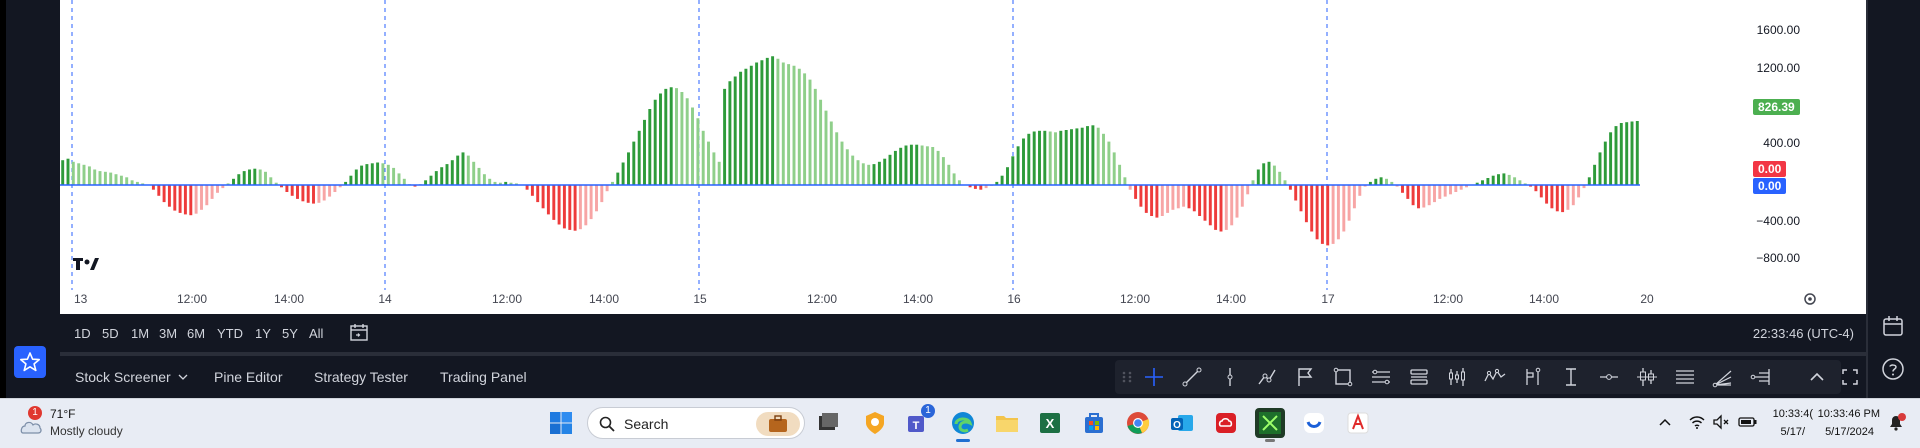 This screenshot has width=1920, height=448. What do you see at coordinates (1779, 30) in the screenshot?
I see `y-axis-tick-label: 1600.00` at bounding box center [1779, 30].